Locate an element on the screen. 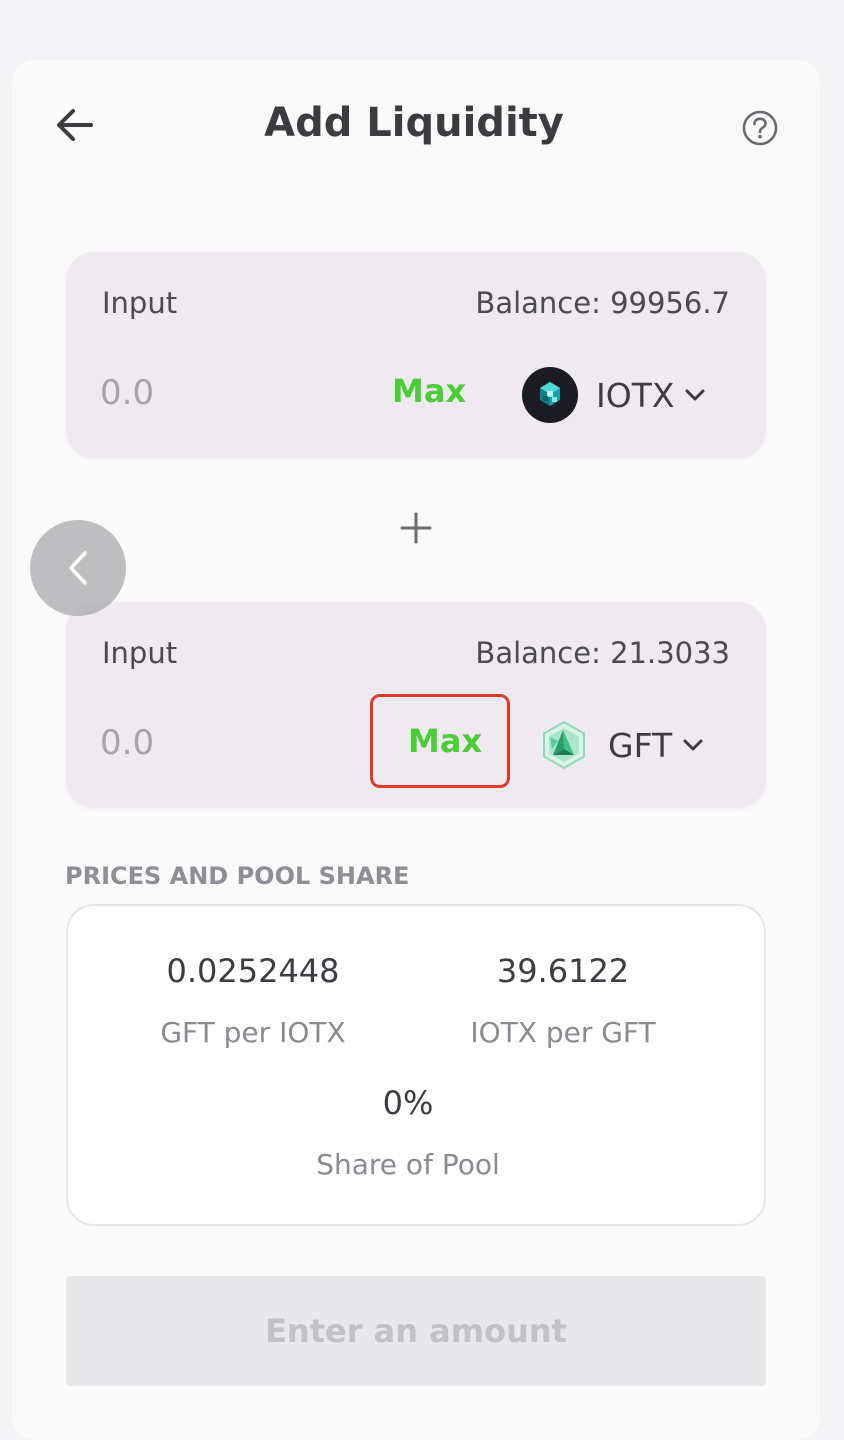  floating-back-button is located at coordinates (78, 568).